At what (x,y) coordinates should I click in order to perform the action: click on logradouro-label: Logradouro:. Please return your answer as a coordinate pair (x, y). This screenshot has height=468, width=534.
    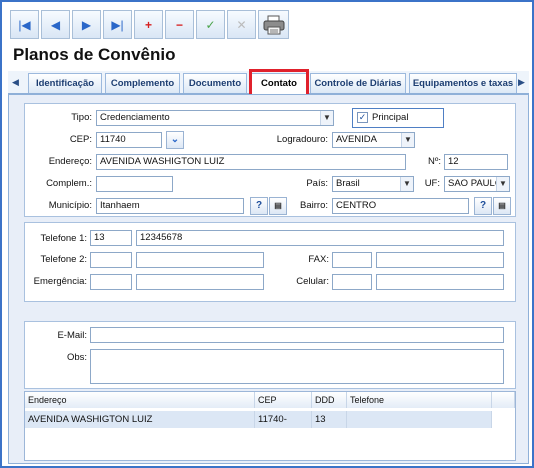
    Looking at the image, I should click on (302, 139).